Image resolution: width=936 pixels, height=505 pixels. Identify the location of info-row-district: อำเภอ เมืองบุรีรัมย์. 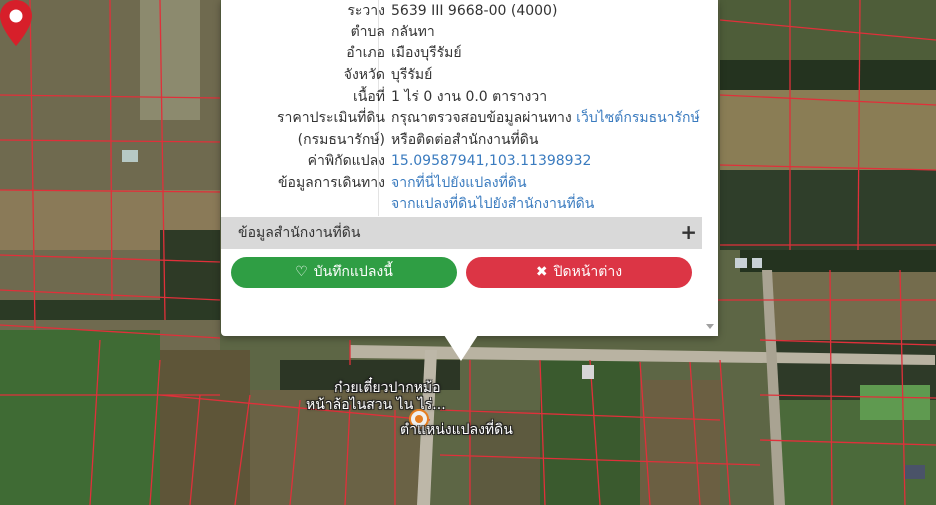
(461, 53).